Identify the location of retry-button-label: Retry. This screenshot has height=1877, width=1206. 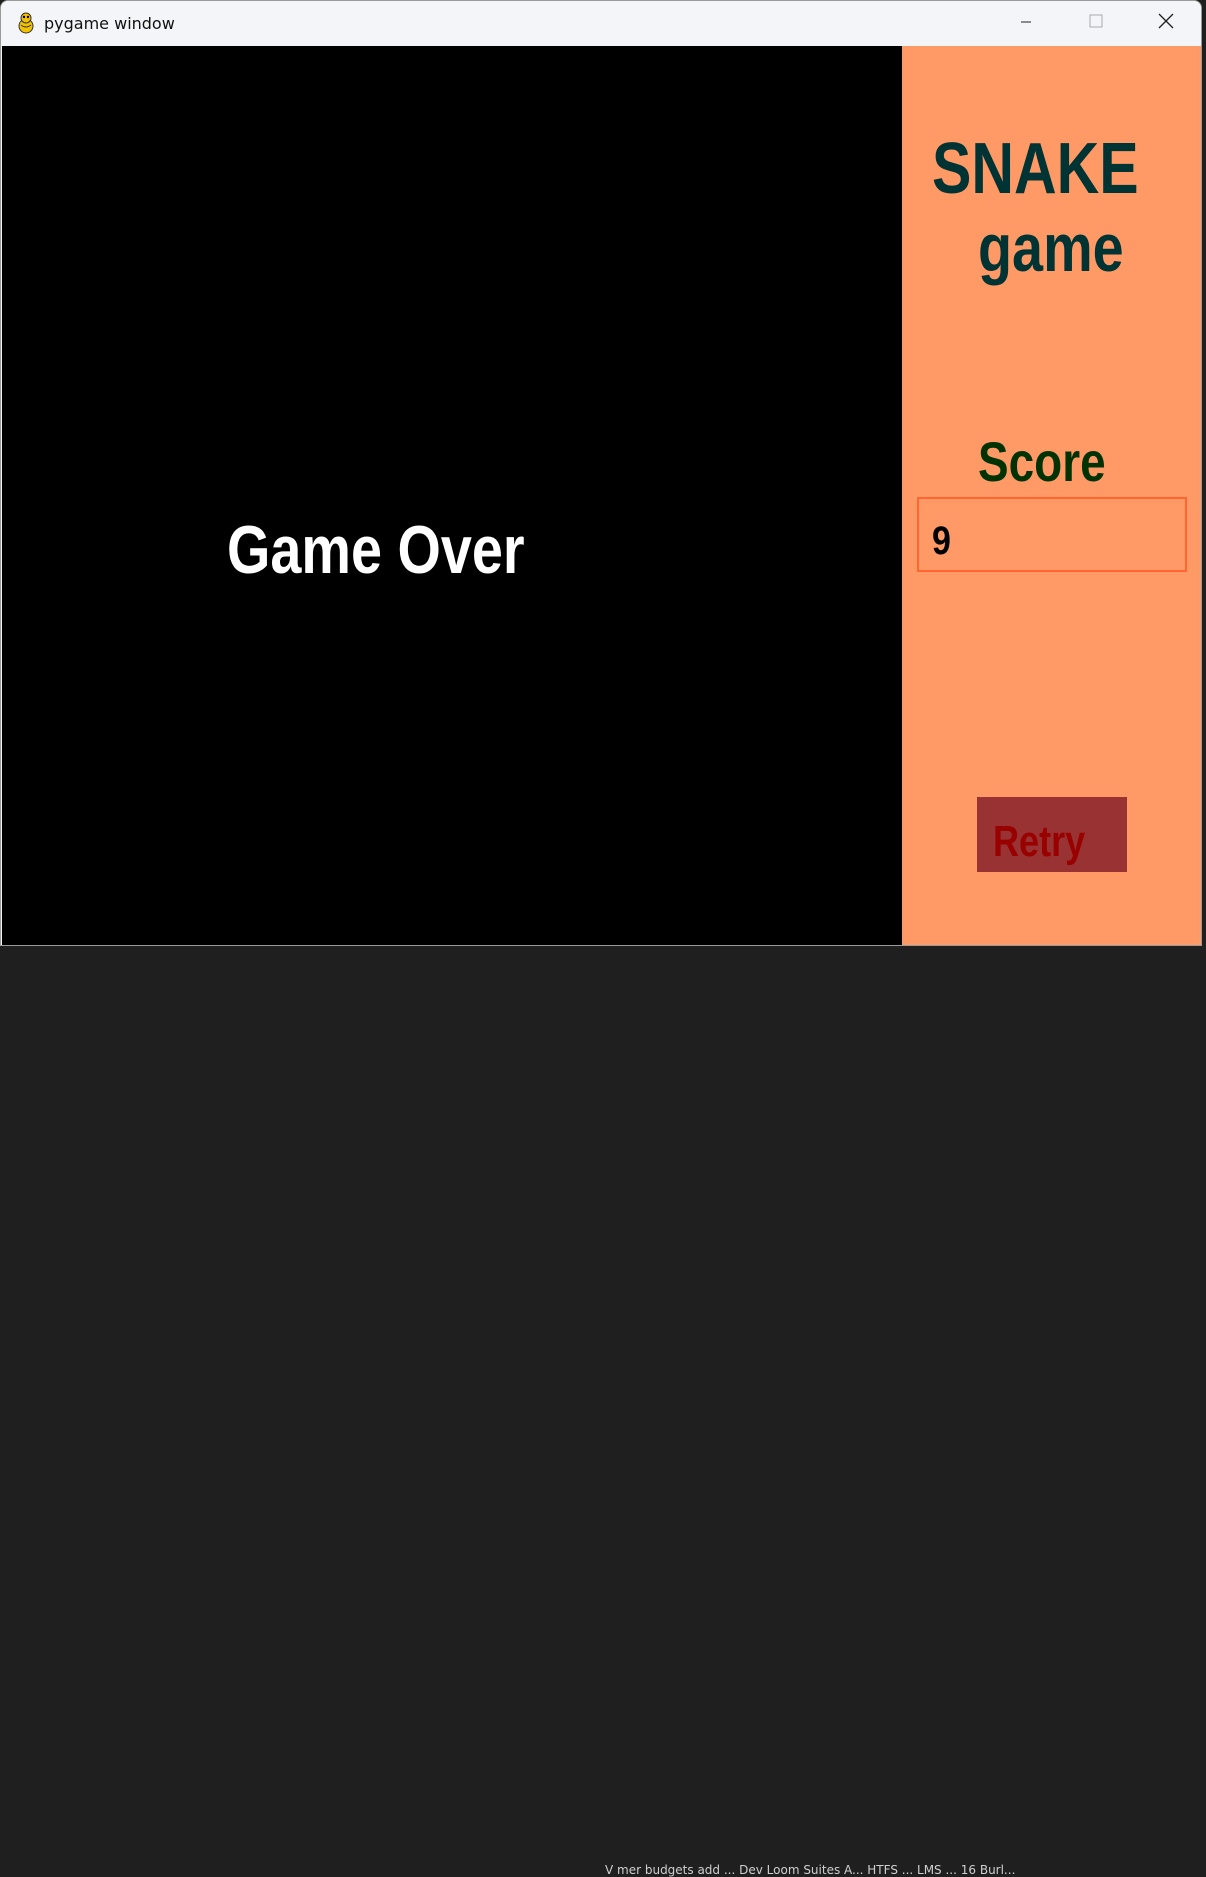
(1039, 841).